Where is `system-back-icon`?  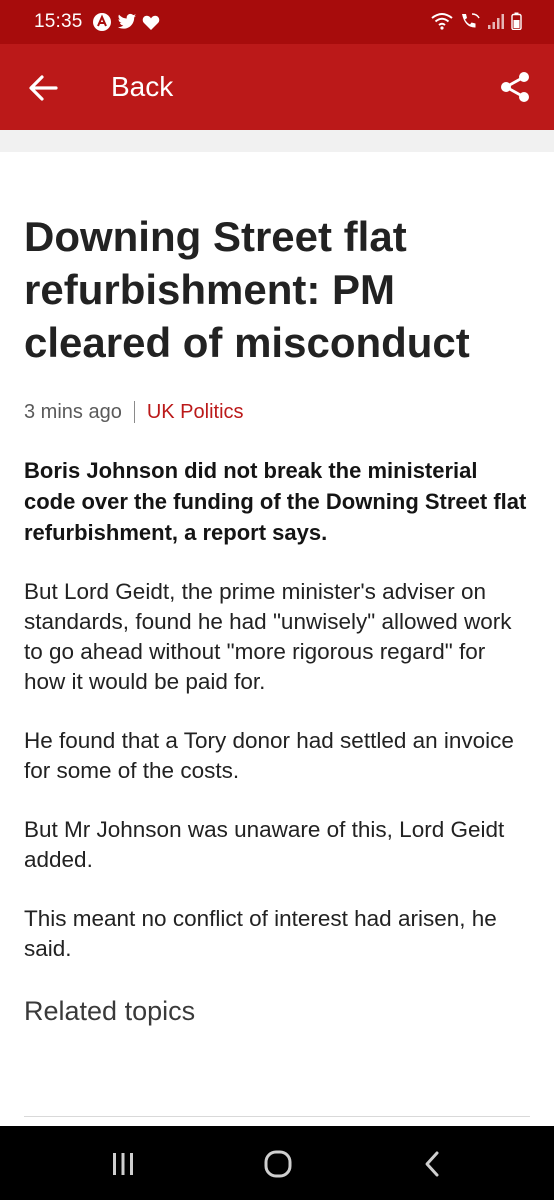
system-back-icon is located at coordinates (433, 1164).